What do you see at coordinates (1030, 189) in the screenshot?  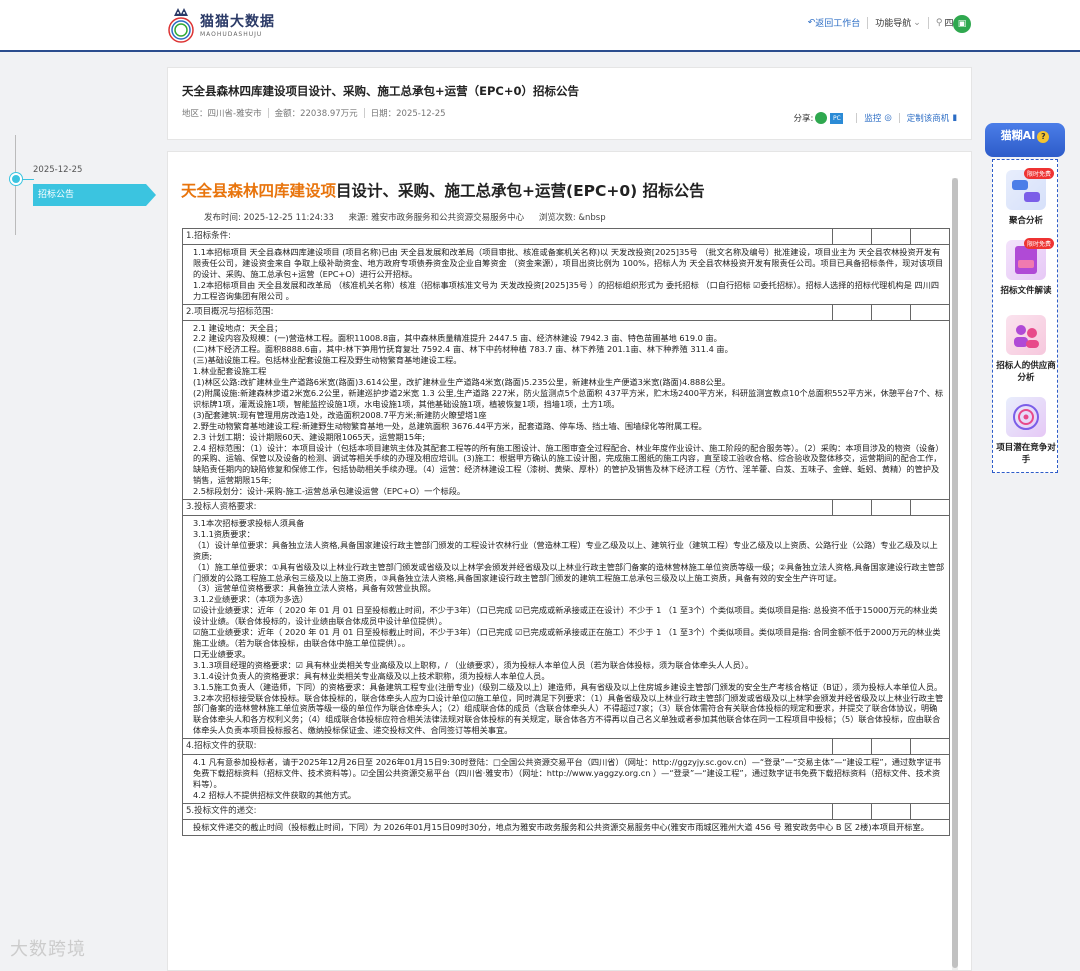 I see `chart-icon: 限时免费` at bounding box center [1030, 189].